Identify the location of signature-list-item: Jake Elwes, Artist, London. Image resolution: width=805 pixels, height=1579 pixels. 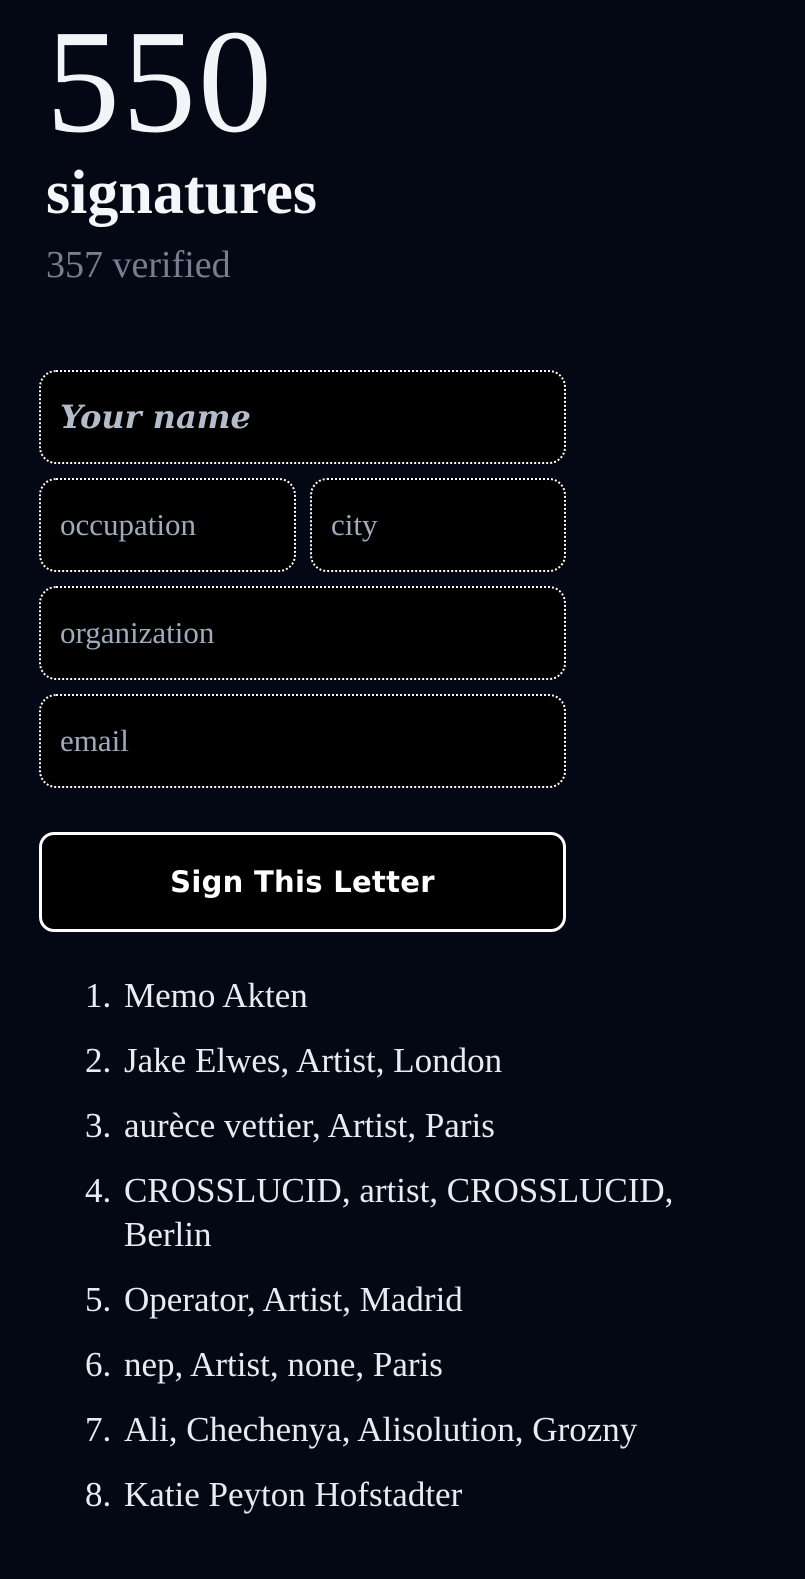
(432, 1061).